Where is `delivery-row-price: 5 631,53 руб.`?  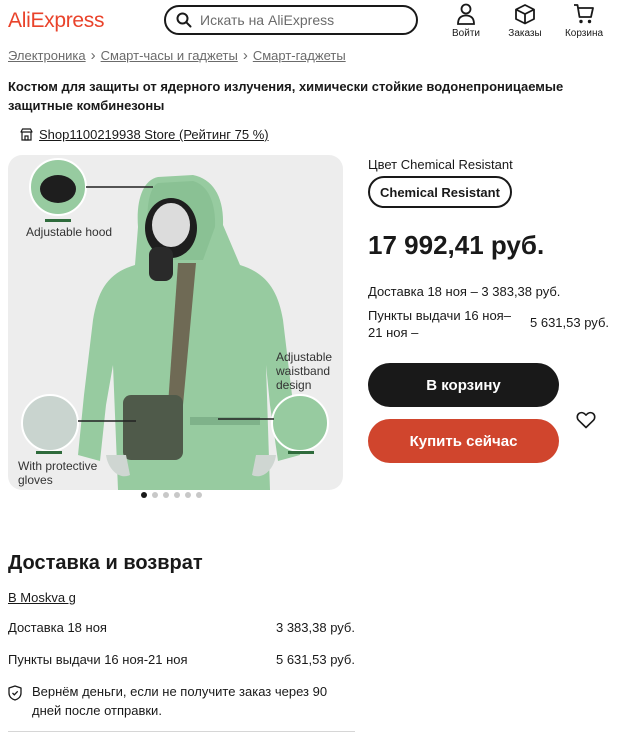
delivery-row-price: 5 631,53 руб. is located at coordinates (315, 659).